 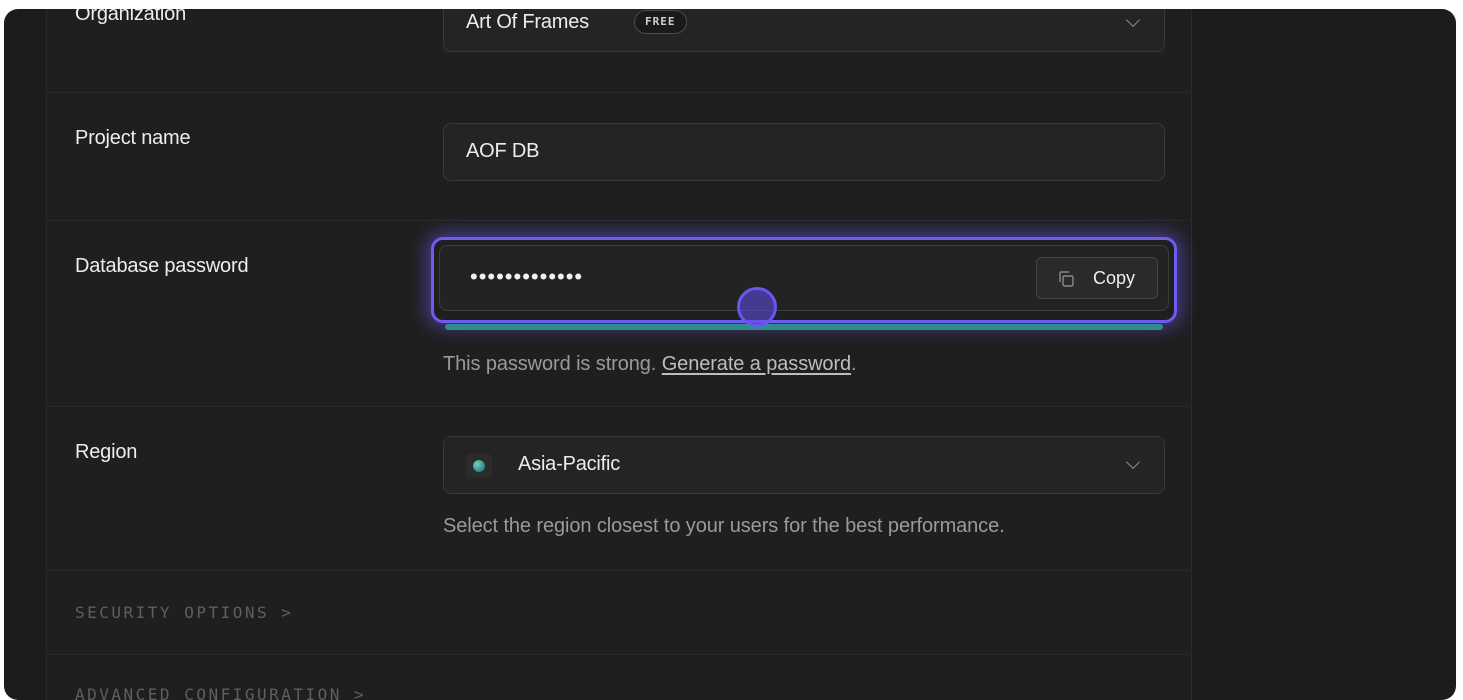 What do you see at coordinates (1114, 278) in the screenshot?
I see `copy-button-label: Copy` at bounding box center [1114, 278].